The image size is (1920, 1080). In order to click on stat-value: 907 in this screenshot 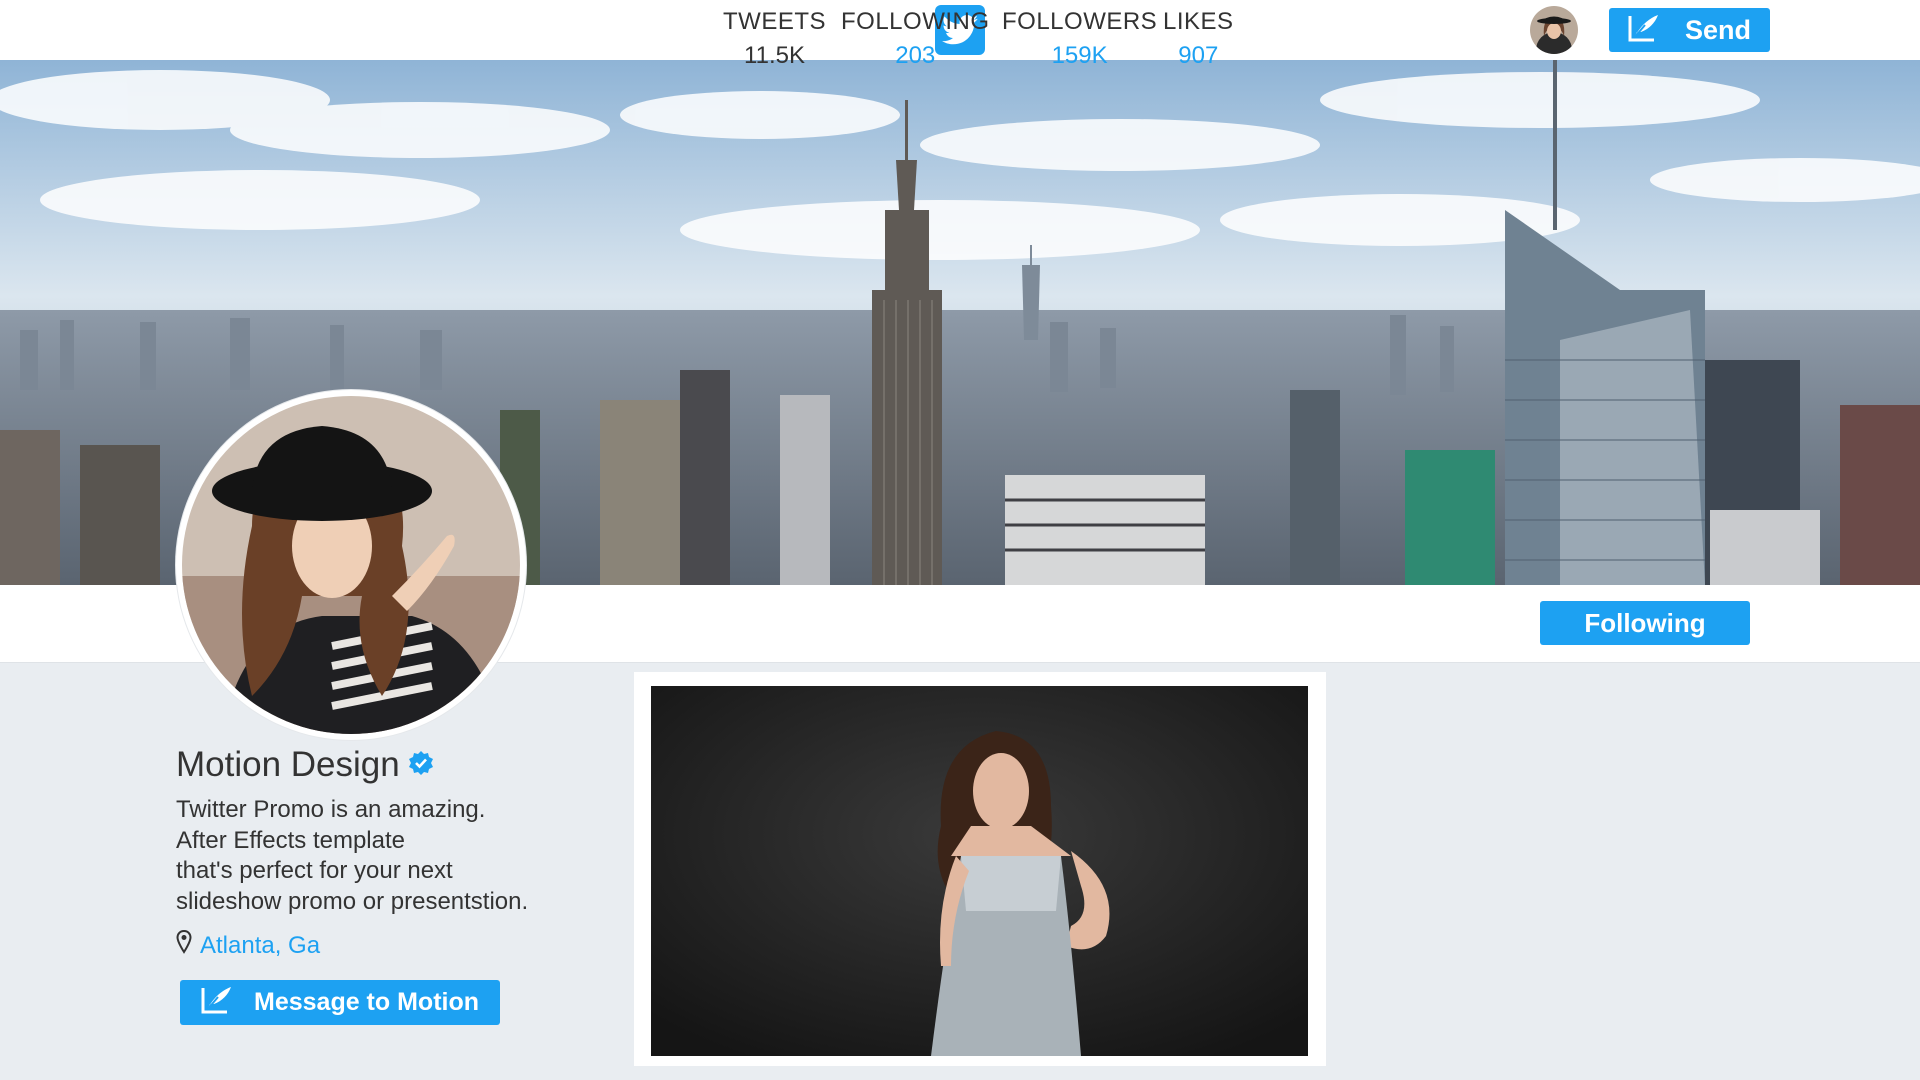, I will do `click(1198, 55)`.